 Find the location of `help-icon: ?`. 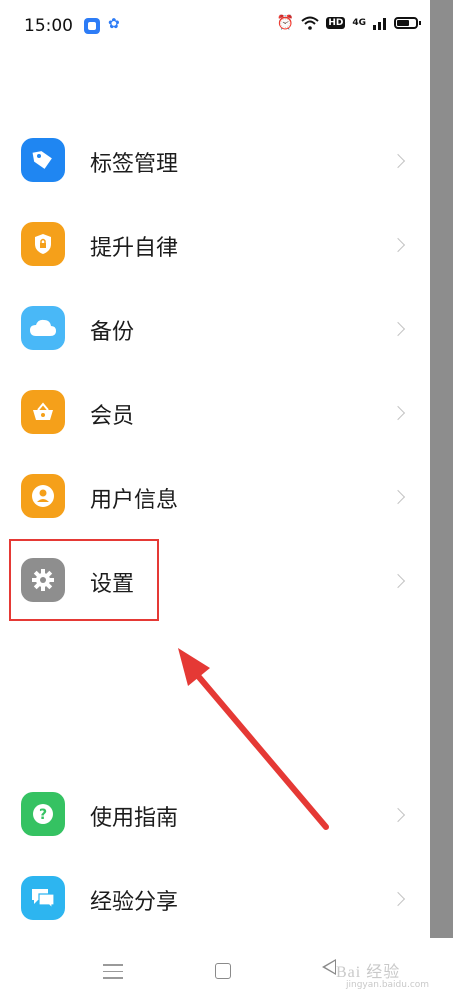

help-icon: ? is located at coordinates (43, 814).